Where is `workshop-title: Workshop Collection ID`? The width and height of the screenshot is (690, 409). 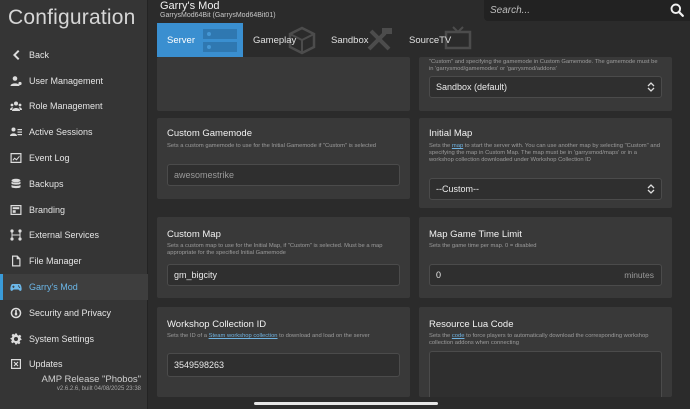 workshop-title: Workshop Collection ID is located at coordinates (217, 324).